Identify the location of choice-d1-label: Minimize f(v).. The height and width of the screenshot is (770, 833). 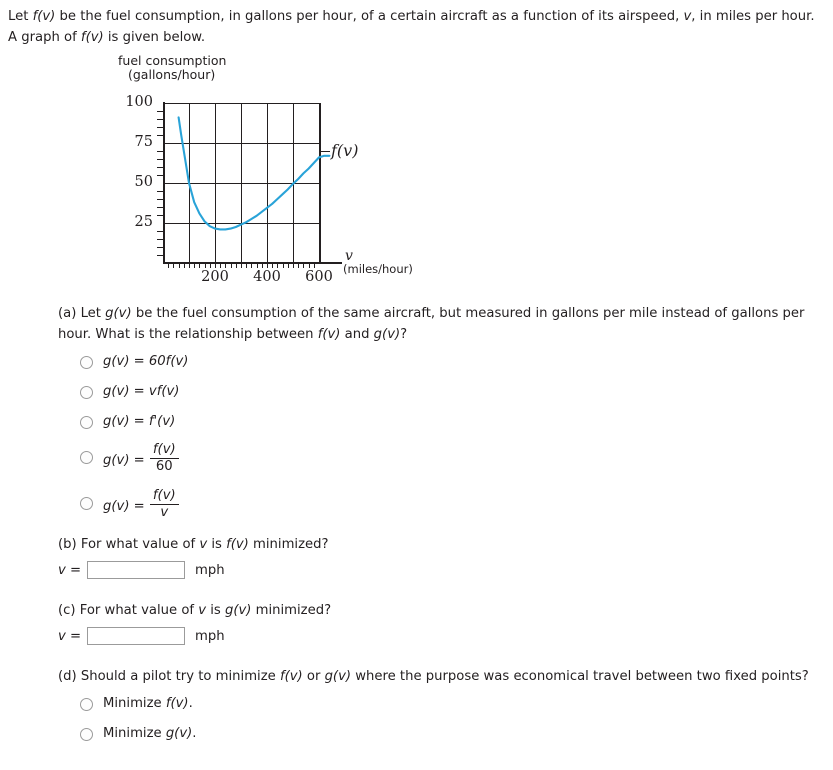
(148, 703).